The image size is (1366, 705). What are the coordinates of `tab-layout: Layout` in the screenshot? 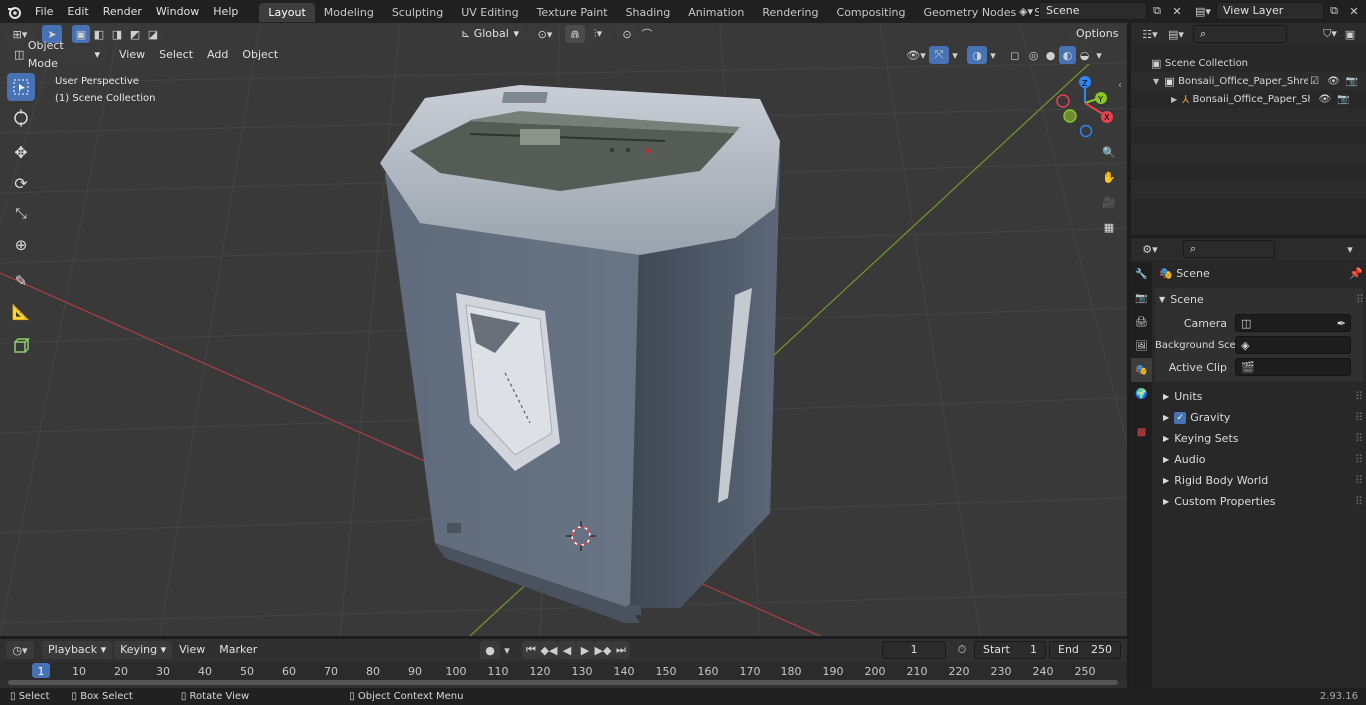 It's located at (287, 12).